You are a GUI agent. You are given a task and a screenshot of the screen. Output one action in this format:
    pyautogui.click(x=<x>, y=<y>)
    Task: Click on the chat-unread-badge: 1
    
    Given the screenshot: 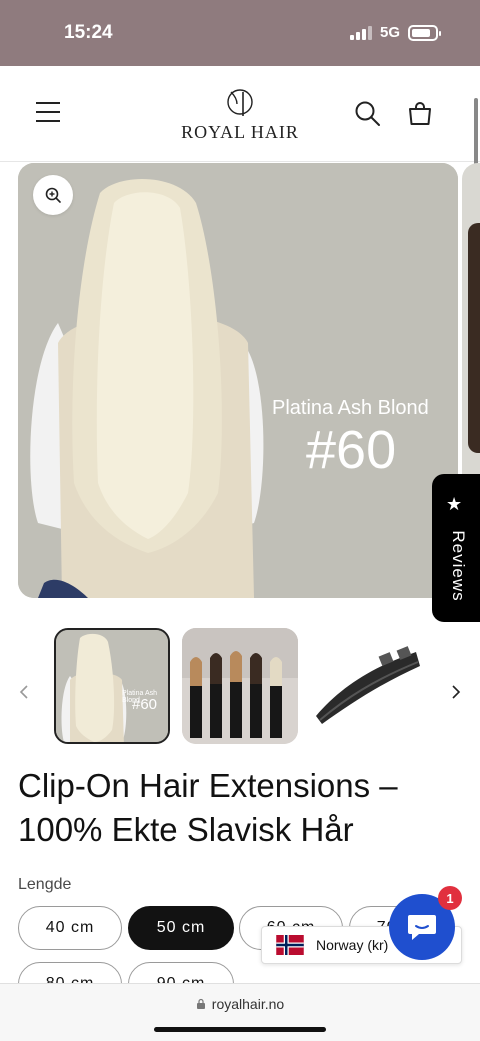 What is the action you would take?
    pyautogui.click(x=450, y=898)
    